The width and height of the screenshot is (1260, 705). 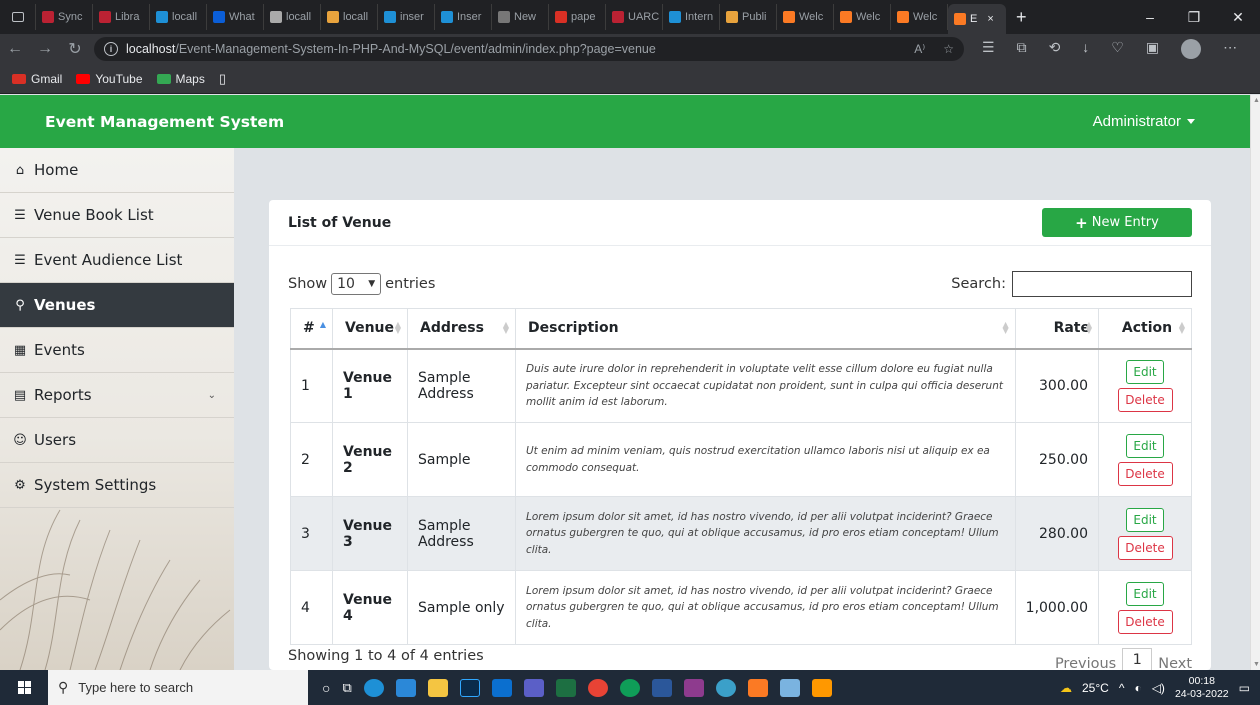 I want to click on xampp-icon, so click(x=757, y=687).